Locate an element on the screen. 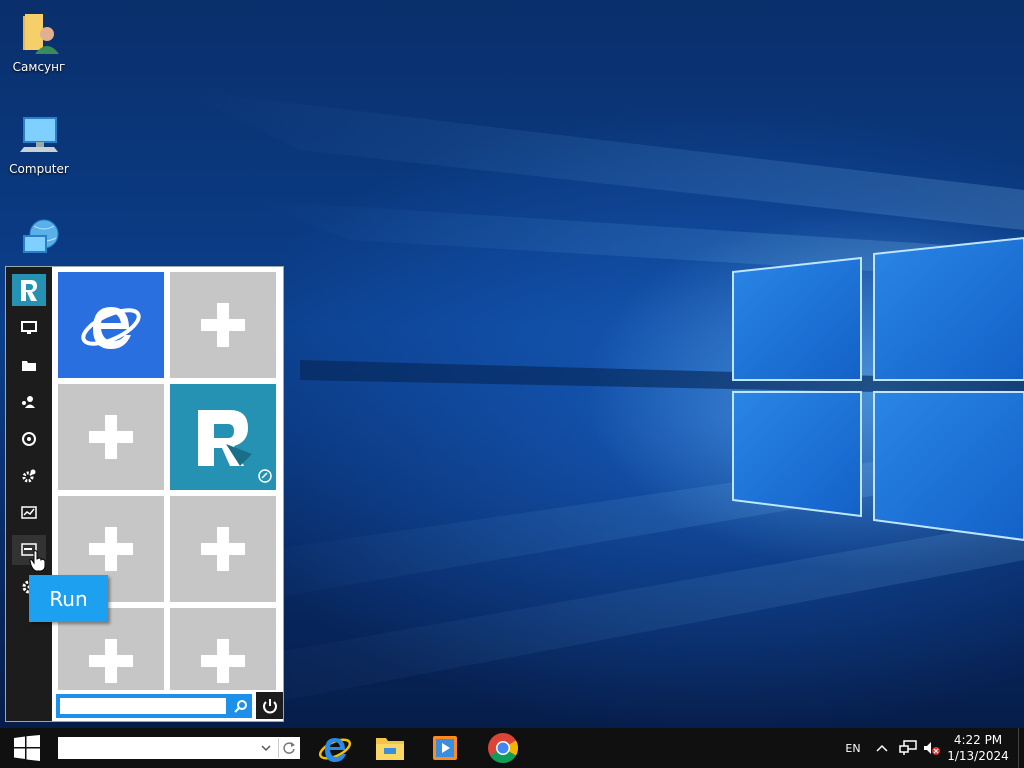  refresh-icon is located at coordinates (288, 748).